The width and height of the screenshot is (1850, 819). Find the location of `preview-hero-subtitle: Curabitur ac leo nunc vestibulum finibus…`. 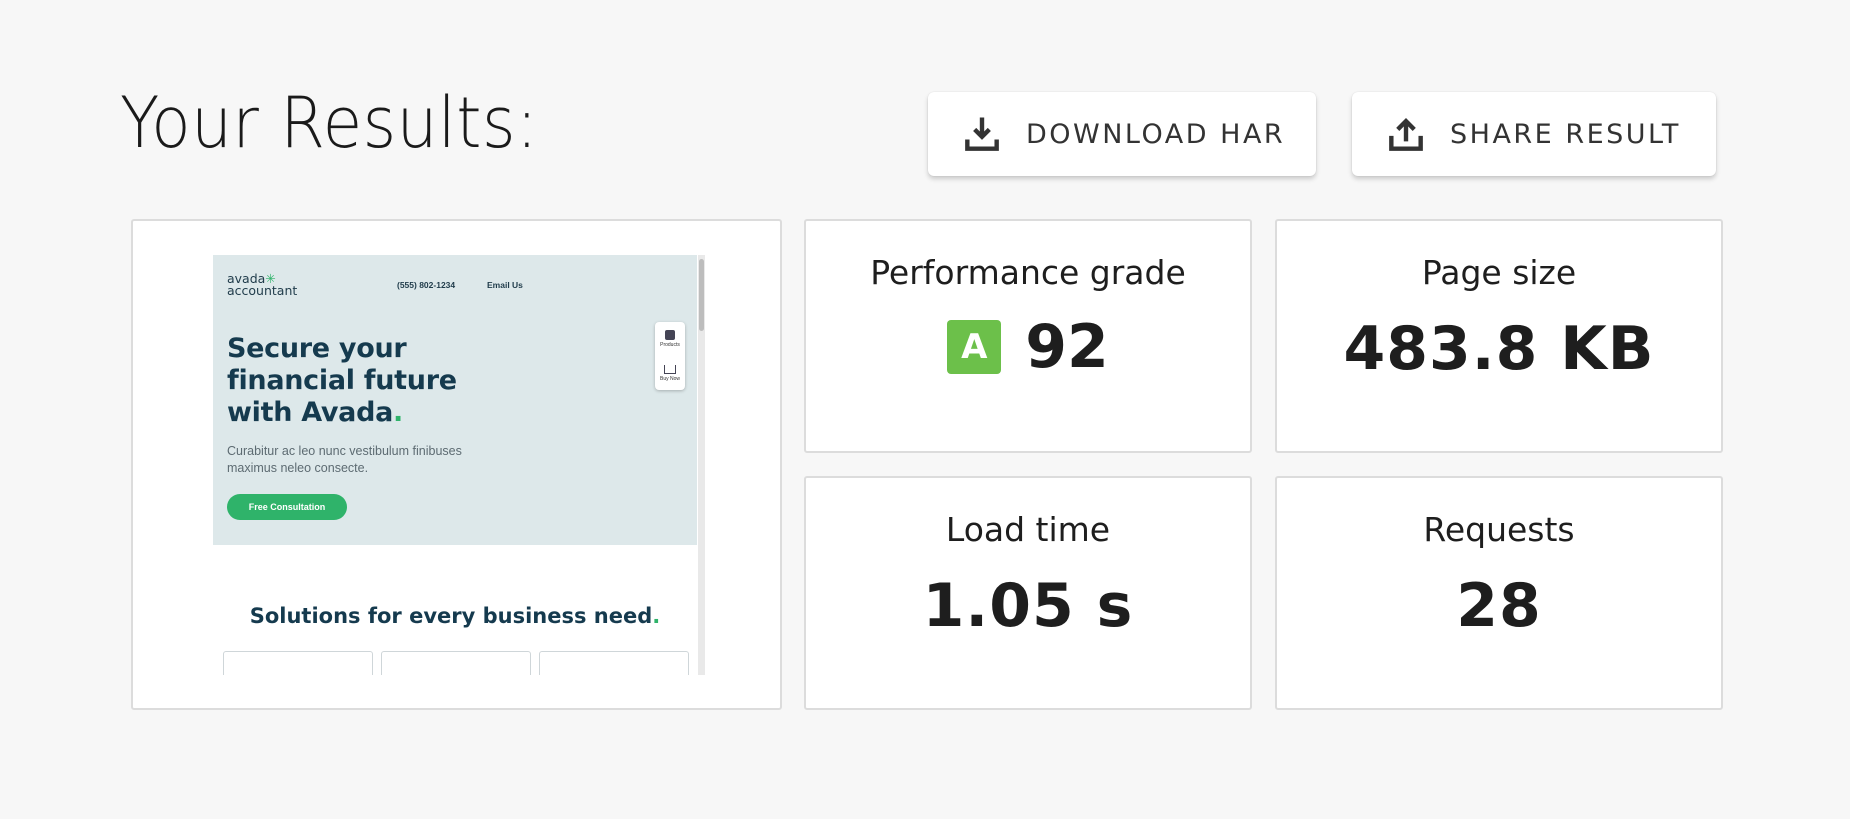

preview-hero-subtitle: Curabitur ac leo nunc vestibulum finibus… is located at coordinates (344, 459).